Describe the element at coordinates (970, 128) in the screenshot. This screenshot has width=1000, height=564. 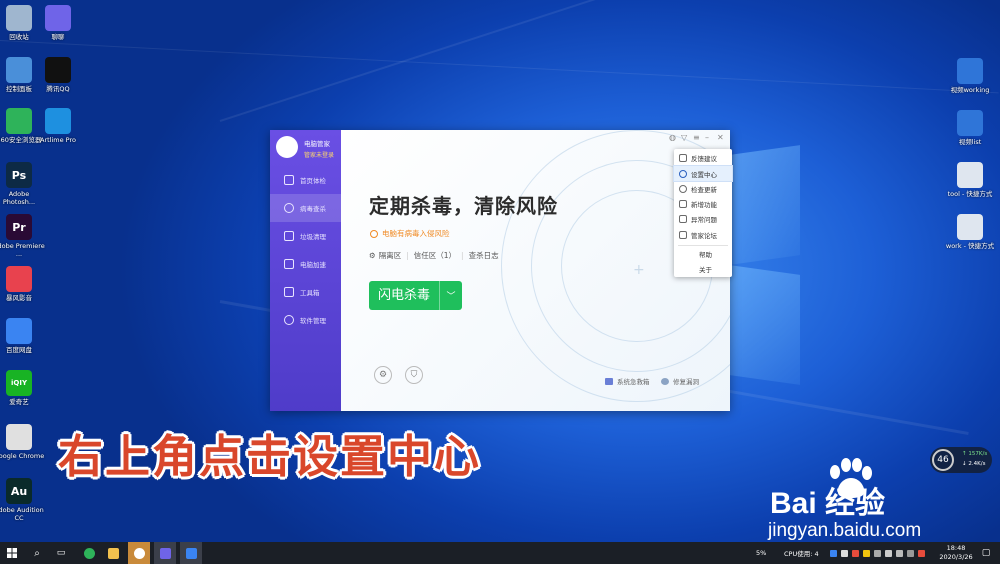
I see `desktop-icon-video-list: 视频list` at that location.